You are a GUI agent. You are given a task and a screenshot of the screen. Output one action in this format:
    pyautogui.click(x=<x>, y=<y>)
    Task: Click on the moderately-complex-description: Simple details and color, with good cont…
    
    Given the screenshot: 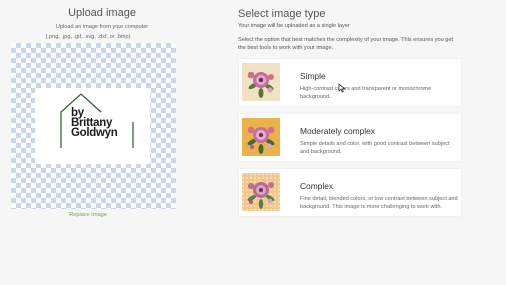 What is the action you would take?
    pyautogui.click(x=375, y=148)
    